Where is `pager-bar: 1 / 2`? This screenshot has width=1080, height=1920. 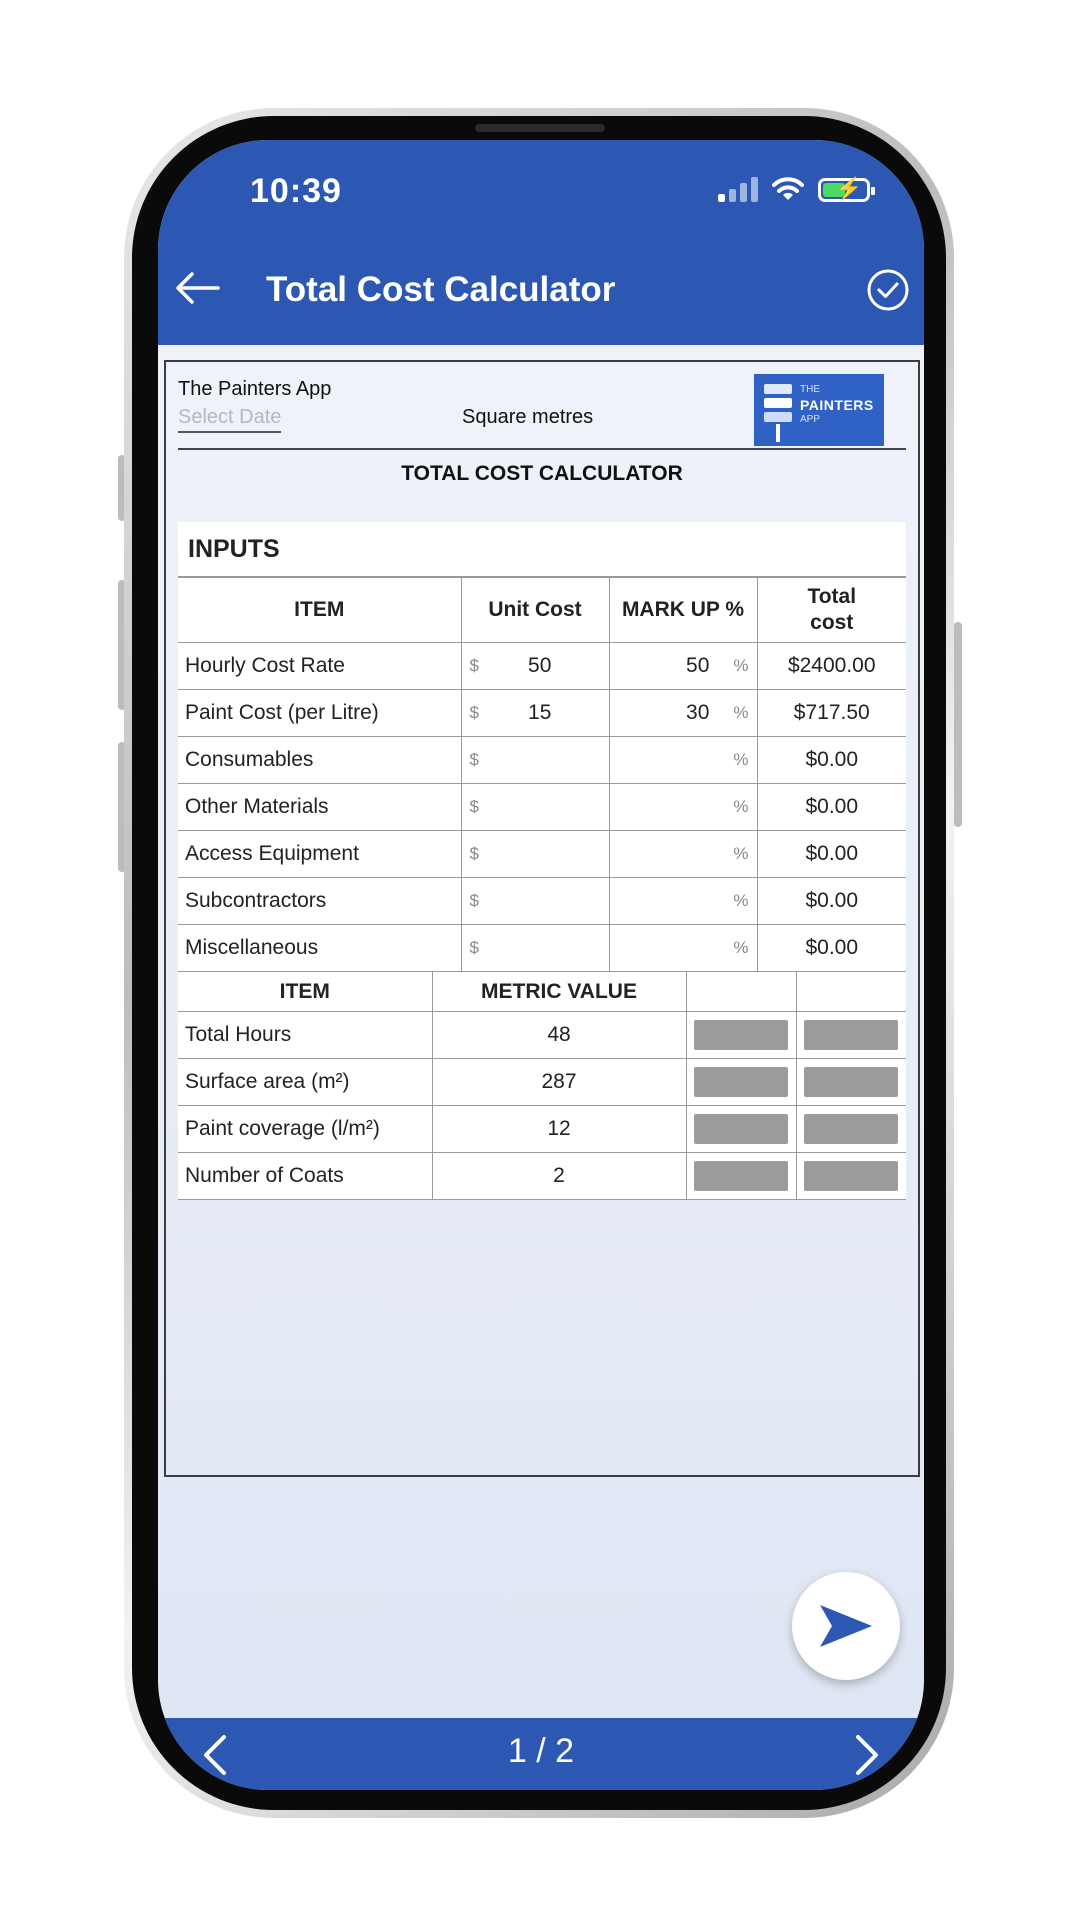
pager-bar: 1 / 2 is located at coordinates (541, 1754).